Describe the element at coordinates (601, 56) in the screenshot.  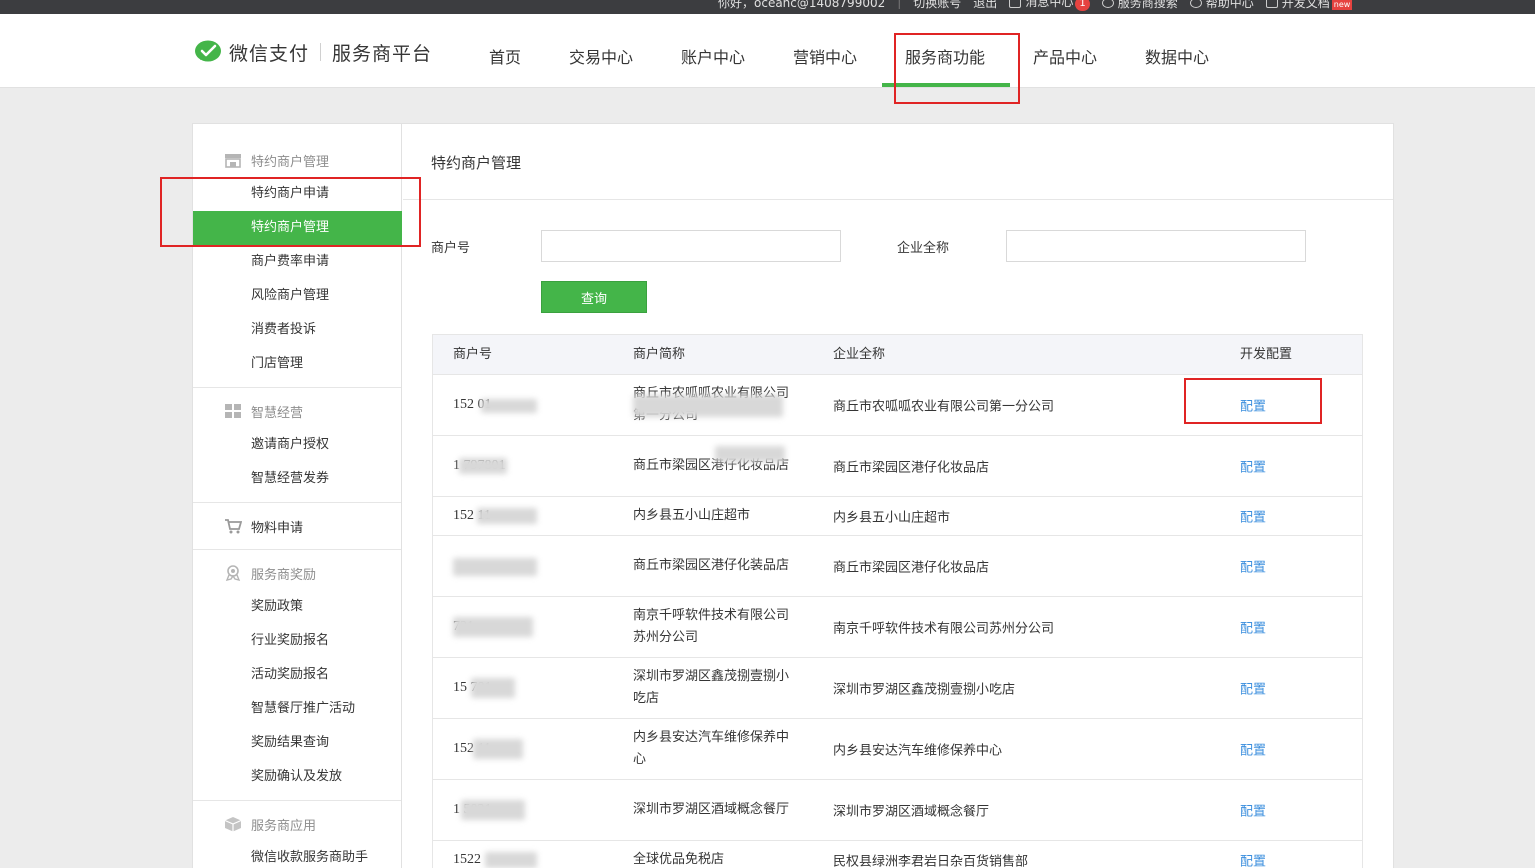
I see `nav-trade-center: 交易中心` at that location.